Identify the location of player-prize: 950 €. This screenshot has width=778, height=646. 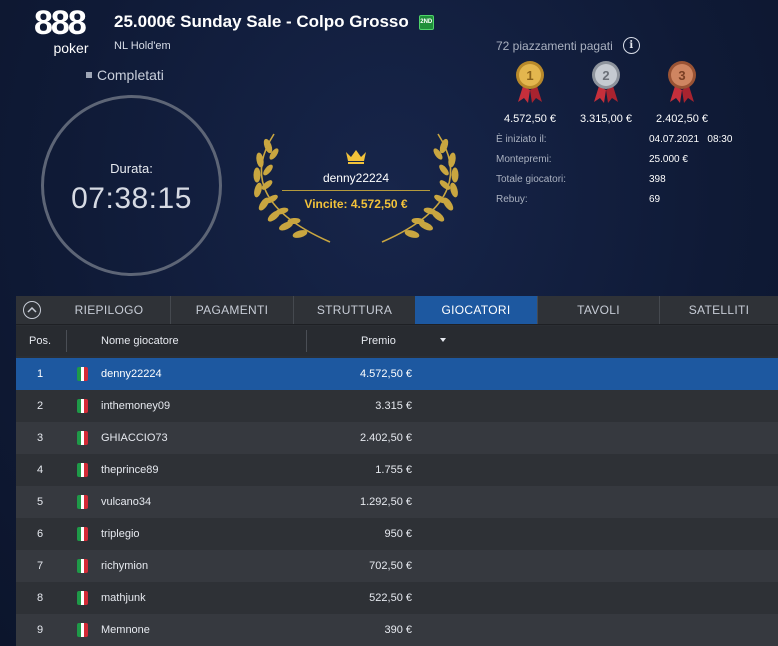
(398, 534).